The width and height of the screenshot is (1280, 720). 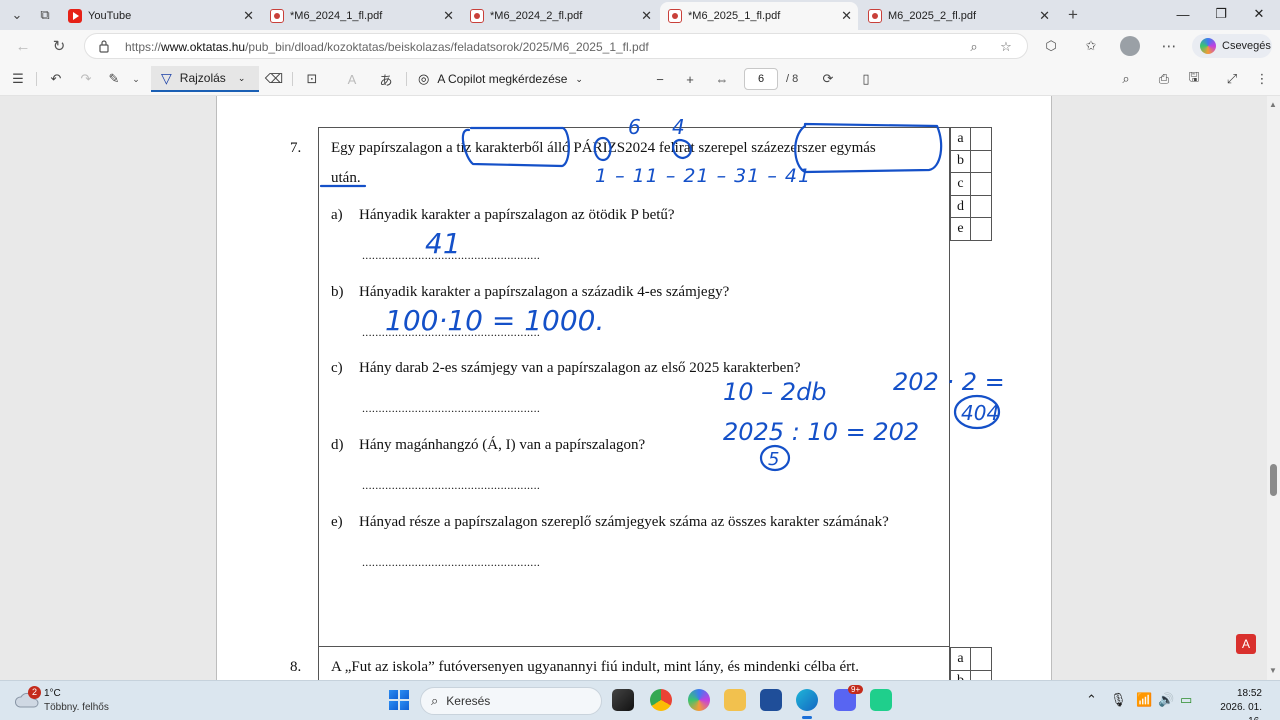 What do you see at coordinates (1164, 79) in the screenshot?
I see `print-icon: ⎙` at bounding box center [1164, 79].